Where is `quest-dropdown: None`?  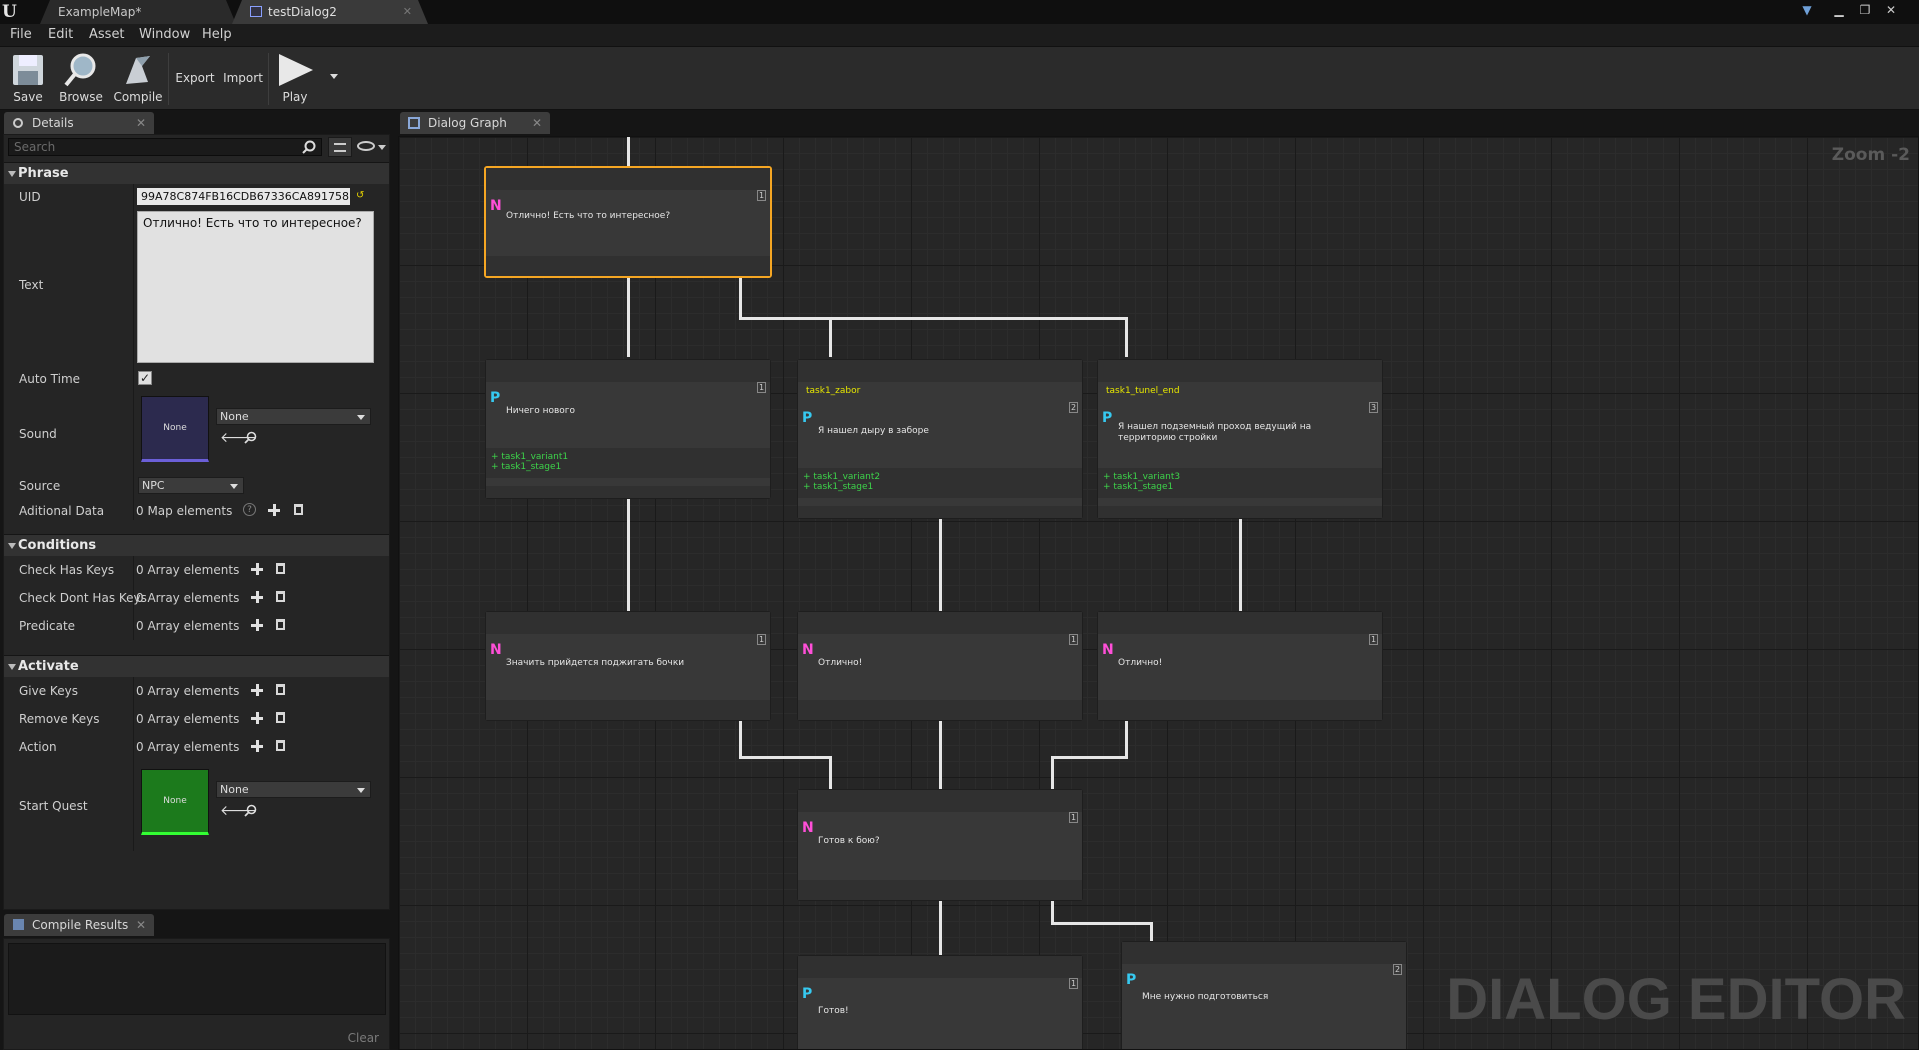
quest-dropdown: None is located at coordinates (293, 789).